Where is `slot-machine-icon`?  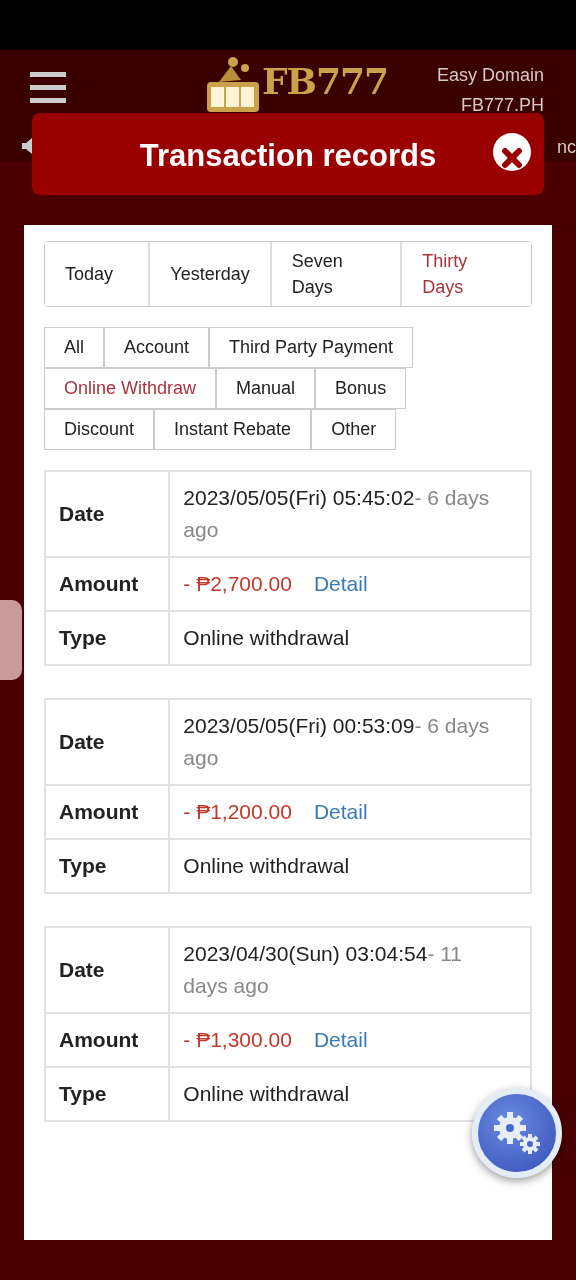 slot-machine-icon is located at coordinates (233, 83).